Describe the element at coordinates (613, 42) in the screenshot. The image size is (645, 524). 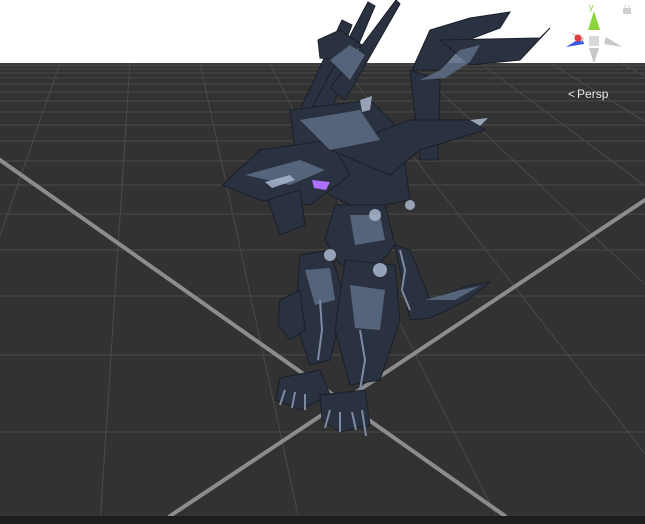
I see `gizmo-x-cone` at that location.